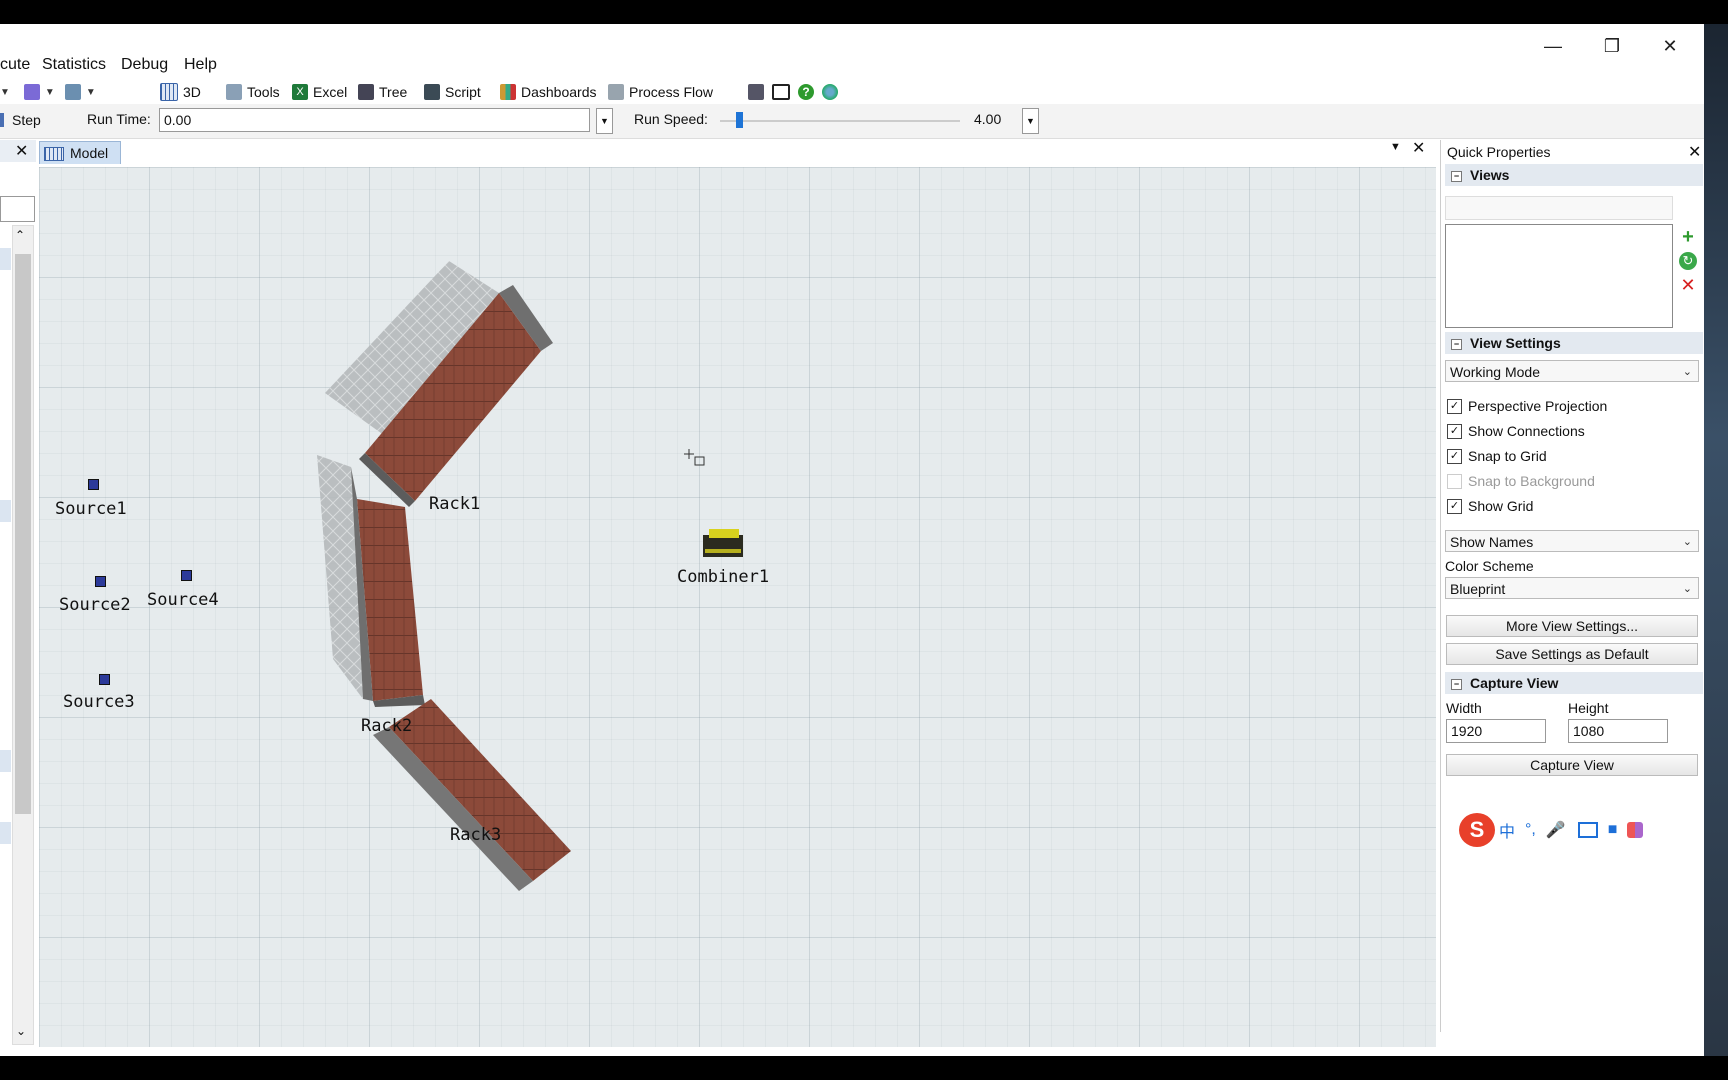 The height and width of the screenshot is (1080, 1728). Describe the element at coordinates (1572, 830) in the screenshot. I see `ime-toolbar: S 中 °, 🎤 ■` at that location.